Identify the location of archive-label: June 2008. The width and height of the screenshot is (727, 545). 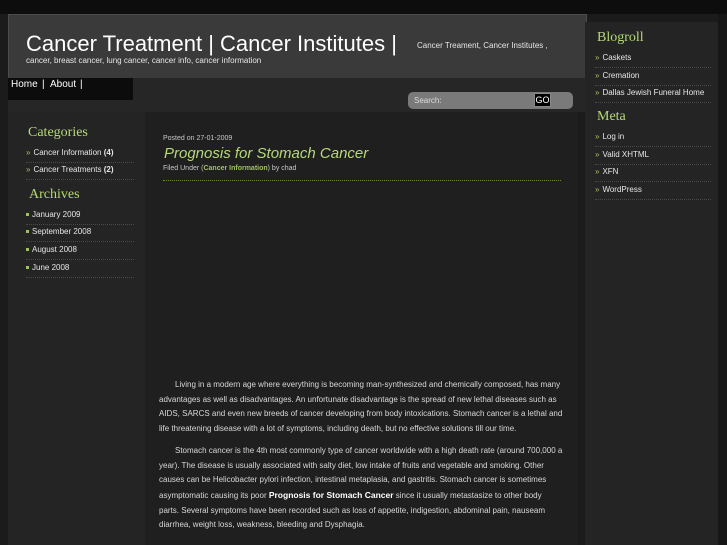
(51, 267).